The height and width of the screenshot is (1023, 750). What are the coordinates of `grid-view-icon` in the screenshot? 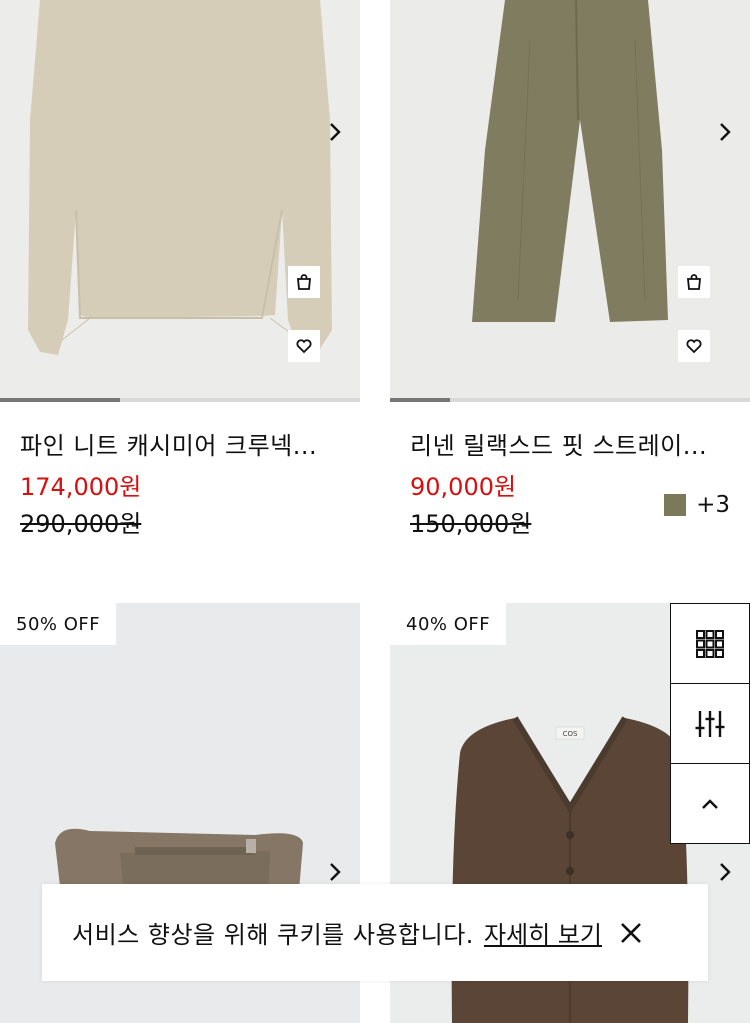 It's located at (710, 643).